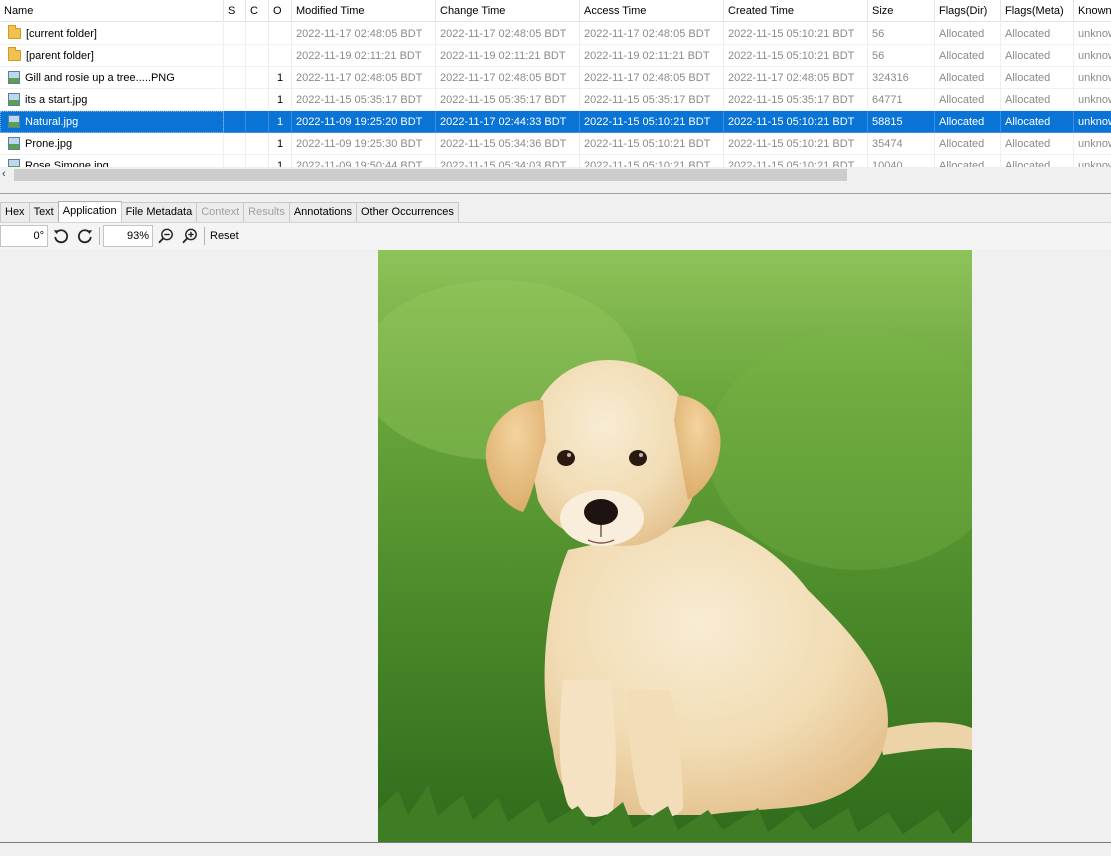  What do you see at coordinates (364, 11) in the screenshot?
I see `column-header-modified-time: Modified Time` at bounding box center [364, 11].